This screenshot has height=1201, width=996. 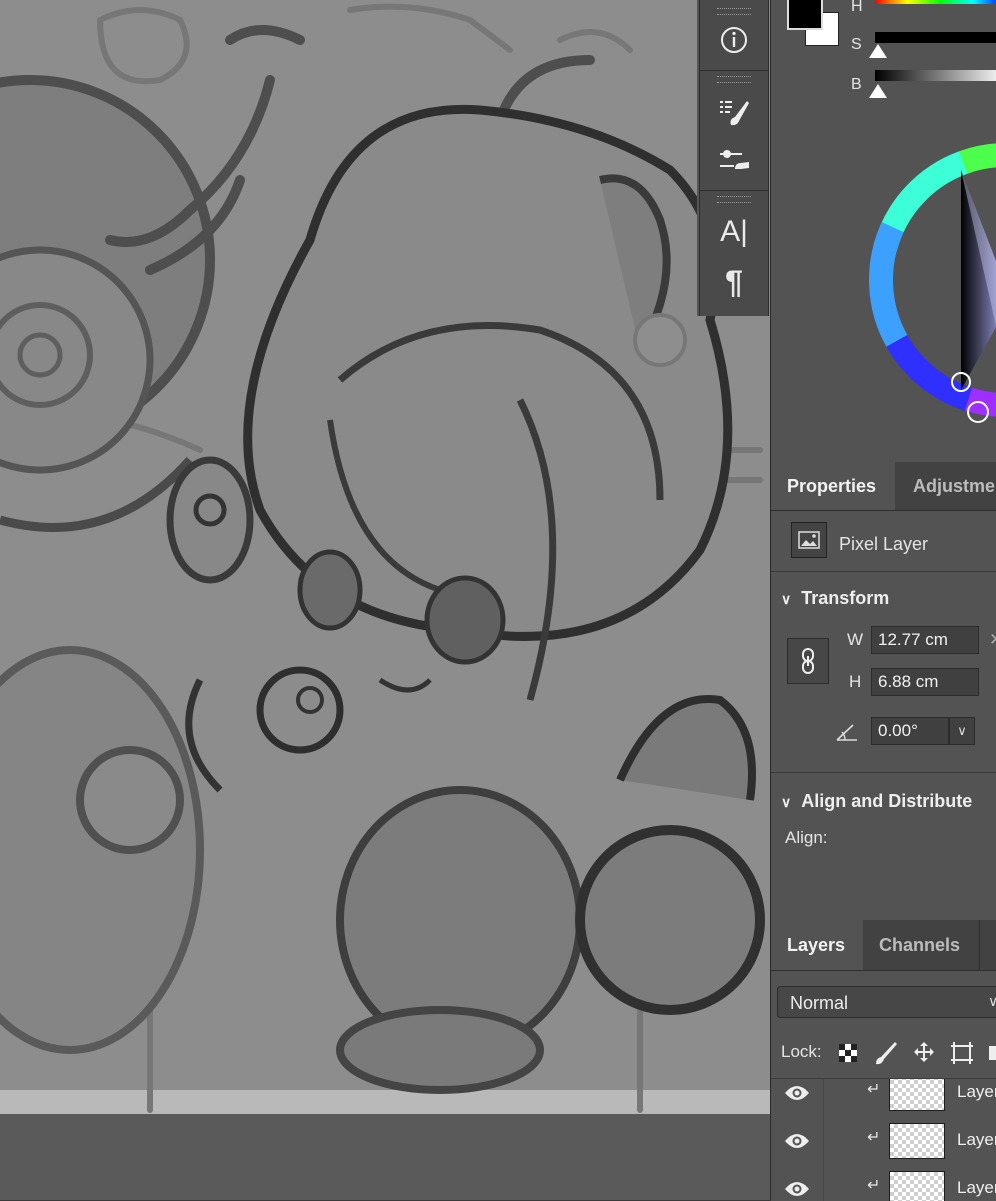 What do you see at coordinates (856, 44) in the screenshot?
I see `saturation-label: S` at bounding box center [856, 44].